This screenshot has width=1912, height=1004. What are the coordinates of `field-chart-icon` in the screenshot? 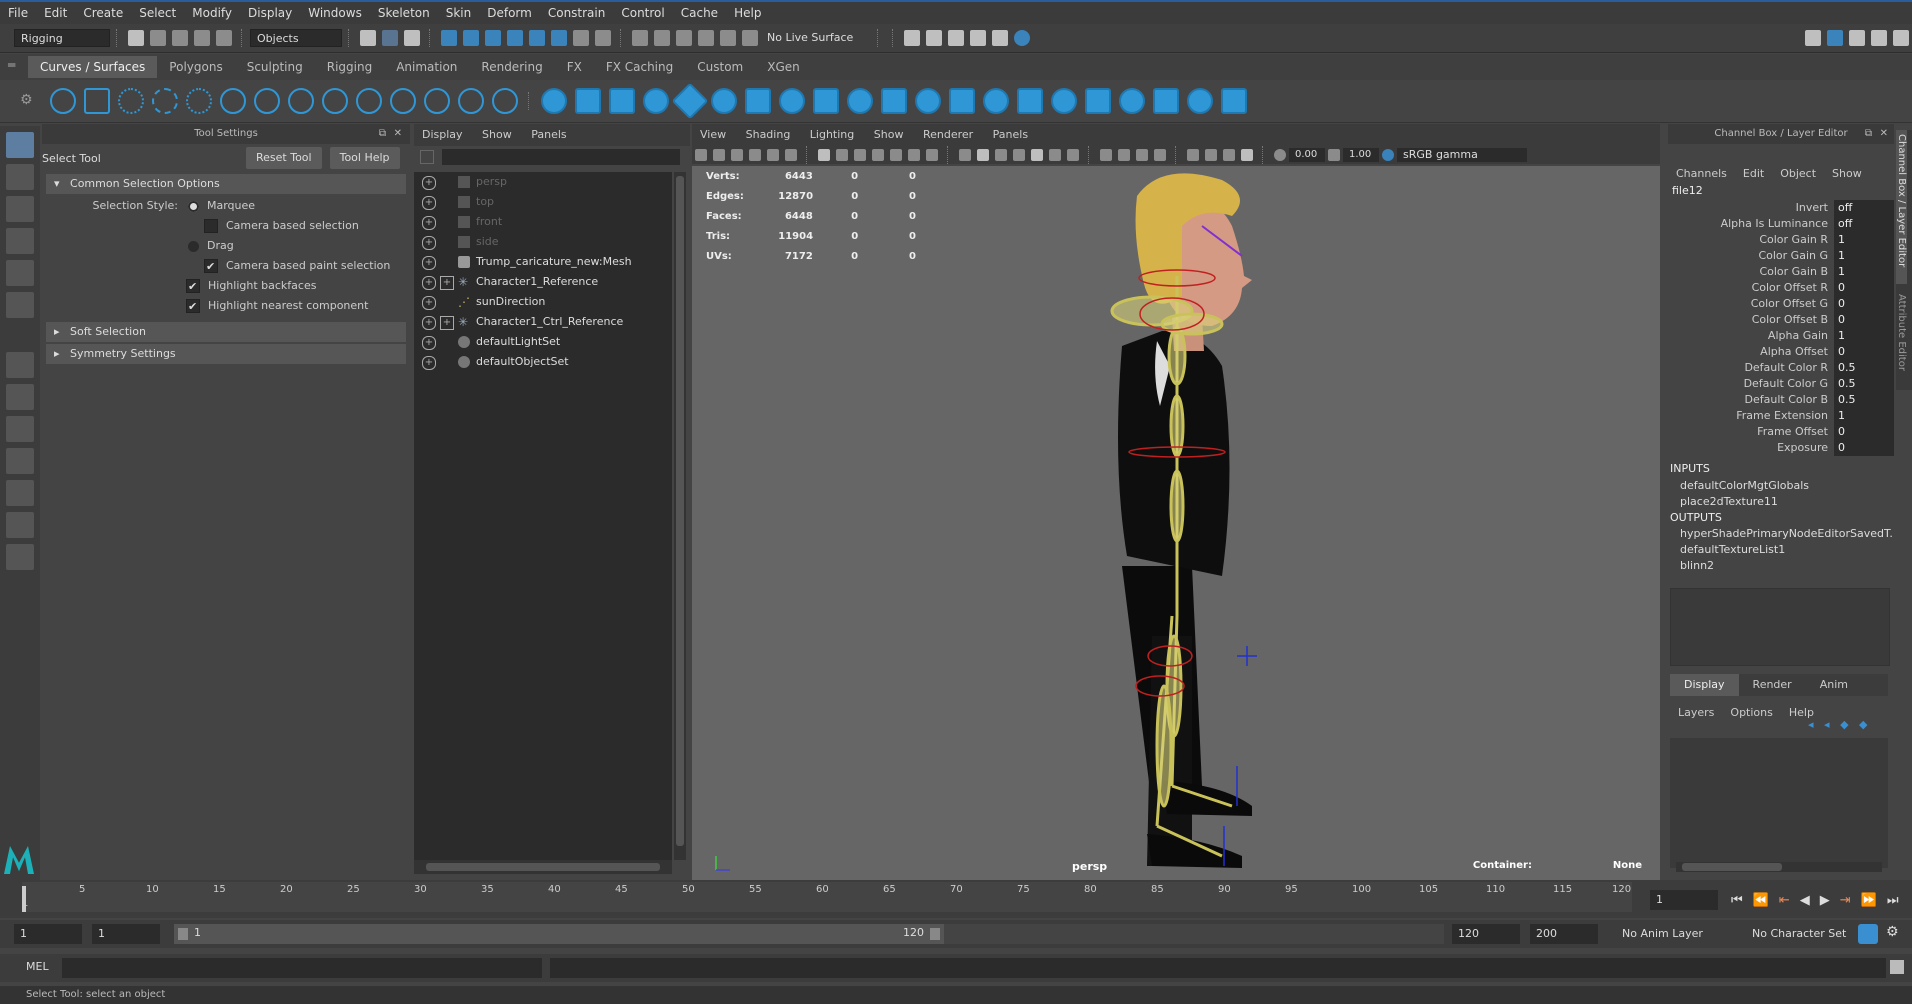 It's located at (896, 155).